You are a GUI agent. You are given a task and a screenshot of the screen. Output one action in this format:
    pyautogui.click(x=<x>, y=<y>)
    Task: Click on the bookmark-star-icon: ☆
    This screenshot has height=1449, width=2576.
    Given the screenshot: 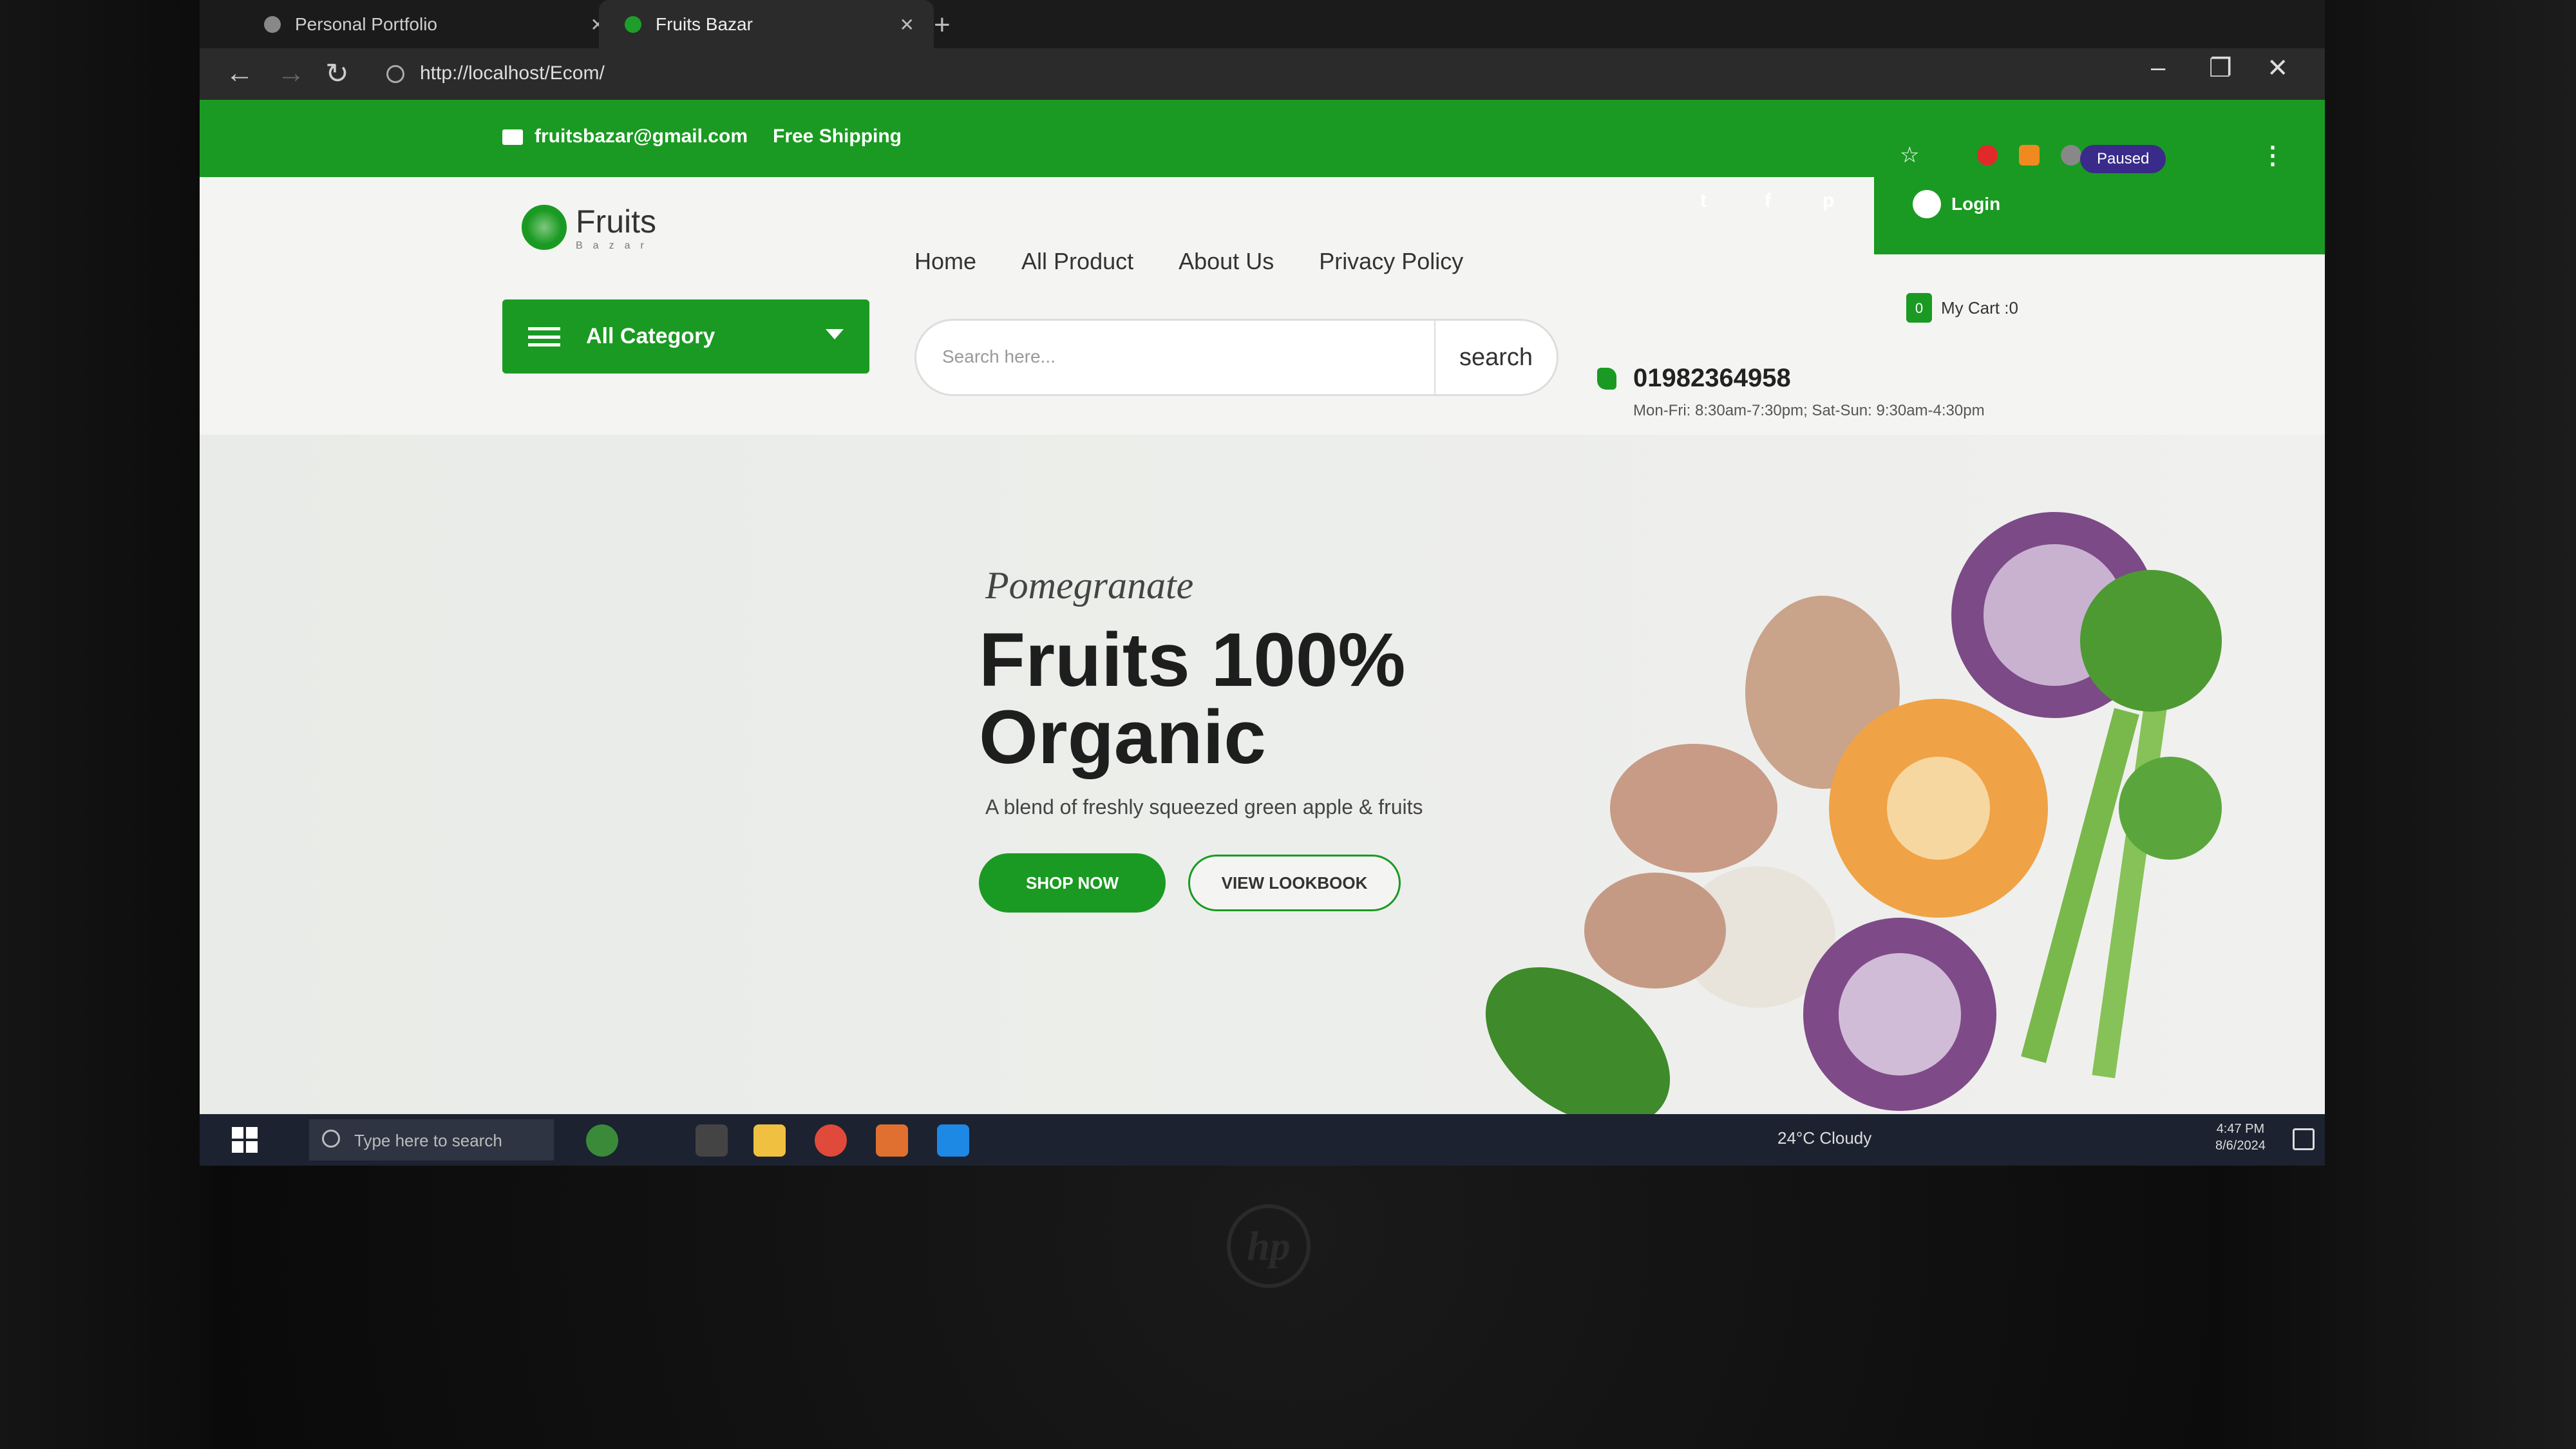 What is the action you would take?
    pyautogui.click(x=1909, y=155)
    